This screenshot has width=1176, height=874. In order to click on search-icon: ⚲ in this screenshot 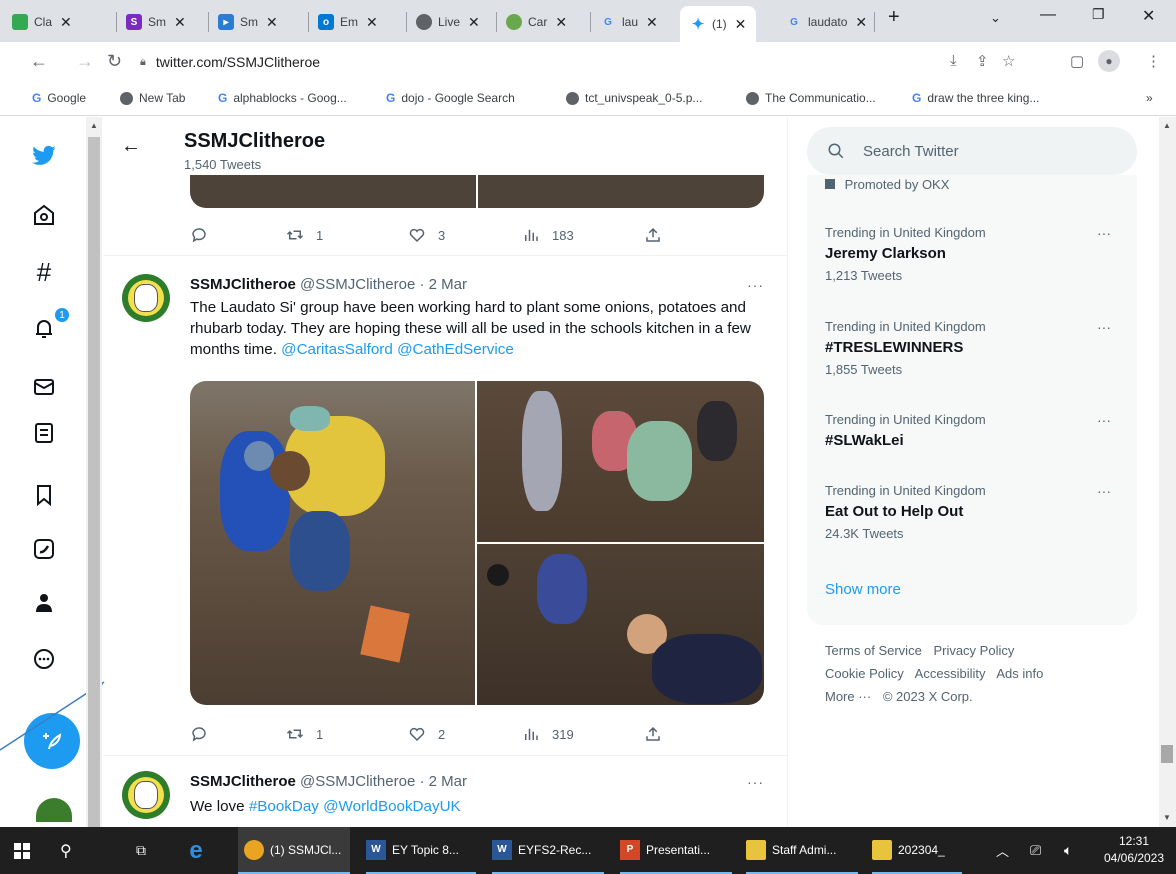, I will do `click(66, 850)`.